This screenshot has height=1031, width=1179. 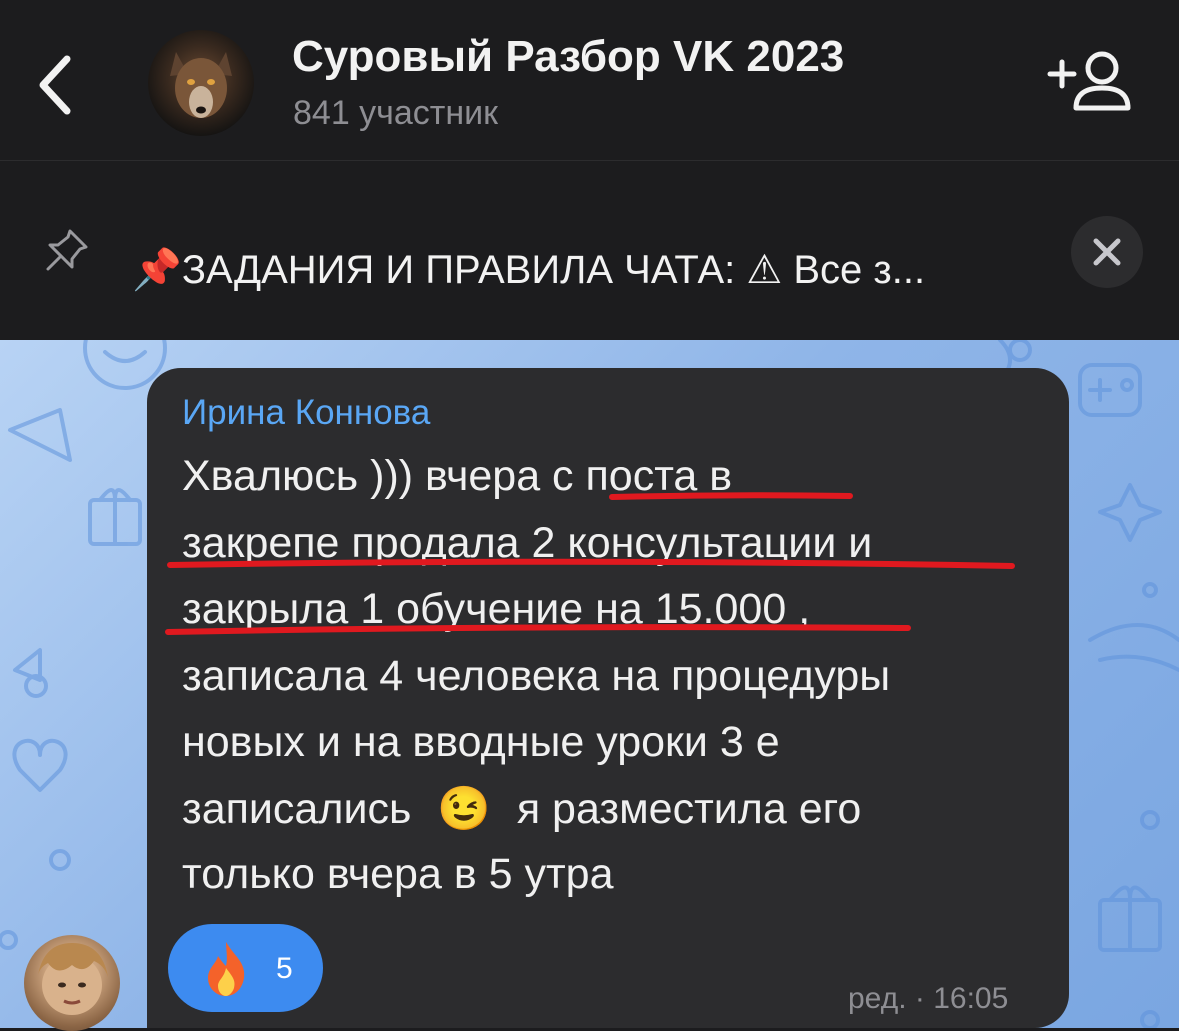 I want to click on underline-annotations, so click(x=590, y=563).